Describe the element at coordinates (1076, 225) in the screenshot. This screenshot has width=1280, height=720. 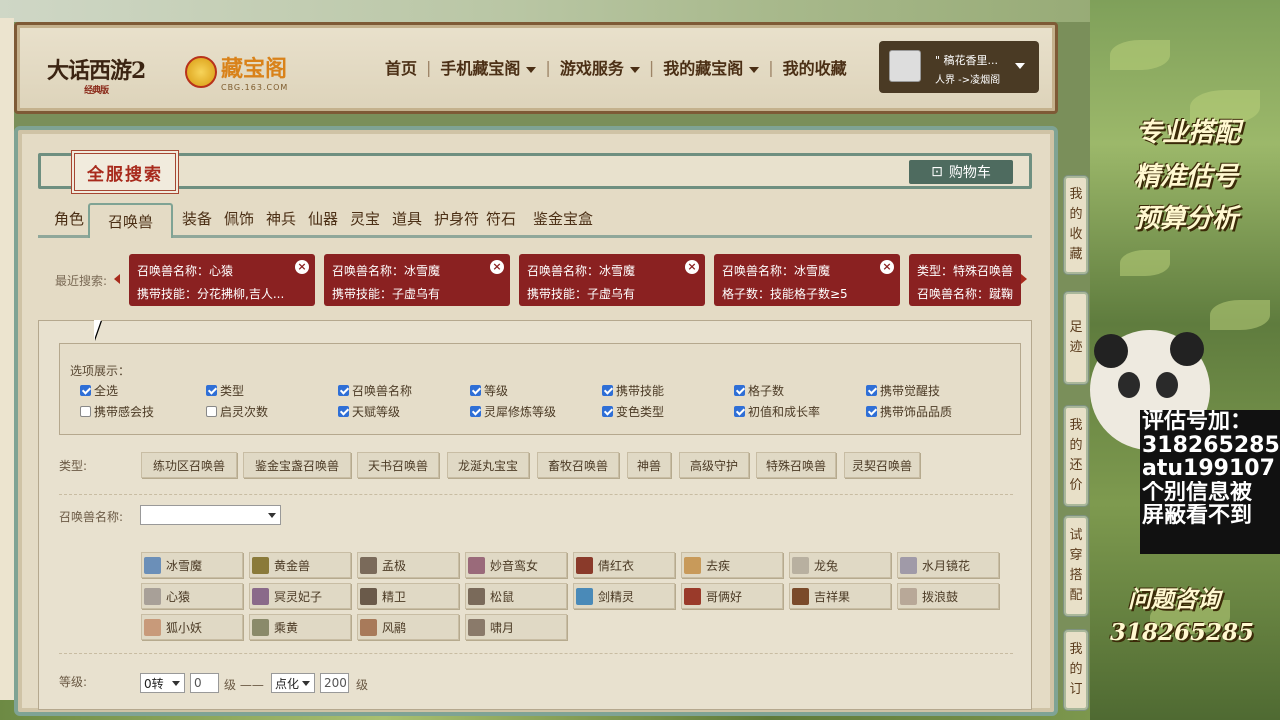
I see `side-tab: 我的收藏` at that location.